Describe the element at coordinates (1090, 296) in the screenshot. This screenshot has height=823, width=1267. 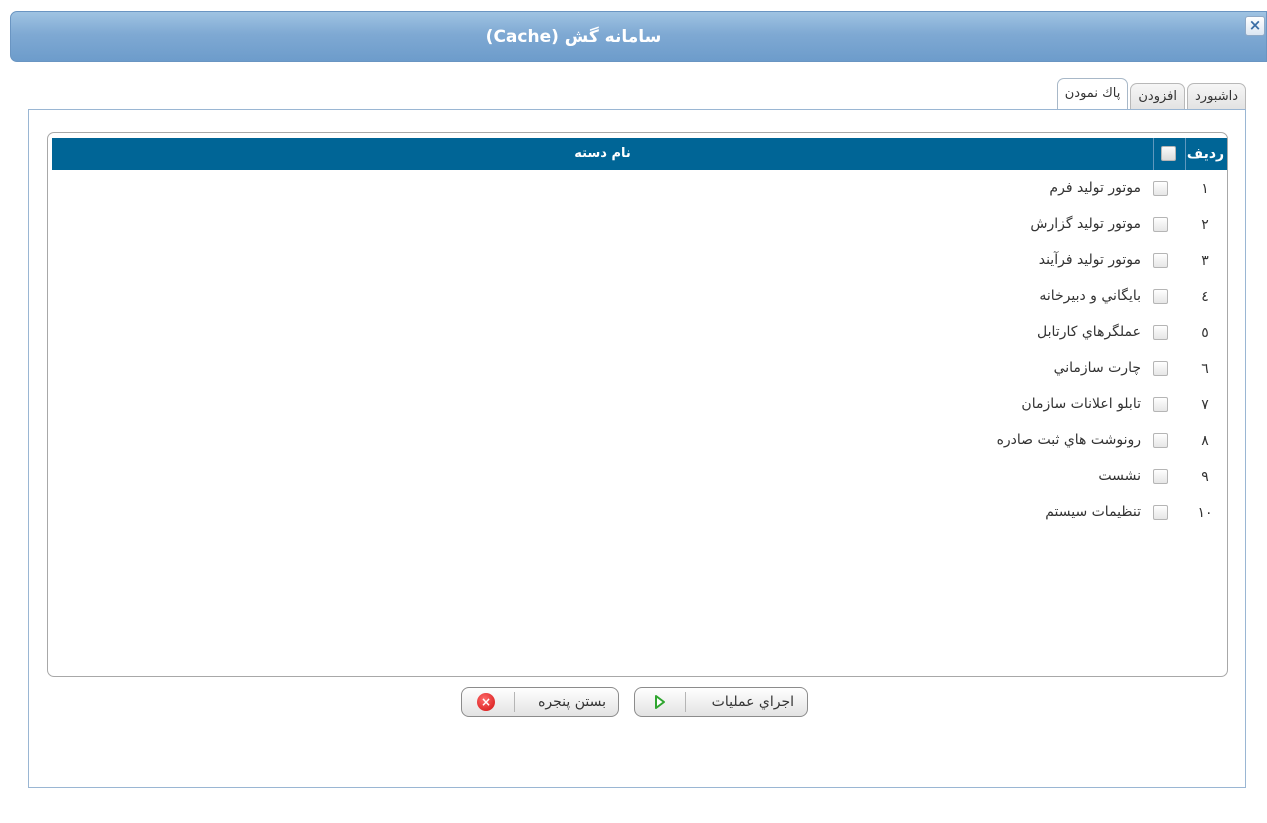
I see `row-label: بايگاني و دبيرخانه` at that location.